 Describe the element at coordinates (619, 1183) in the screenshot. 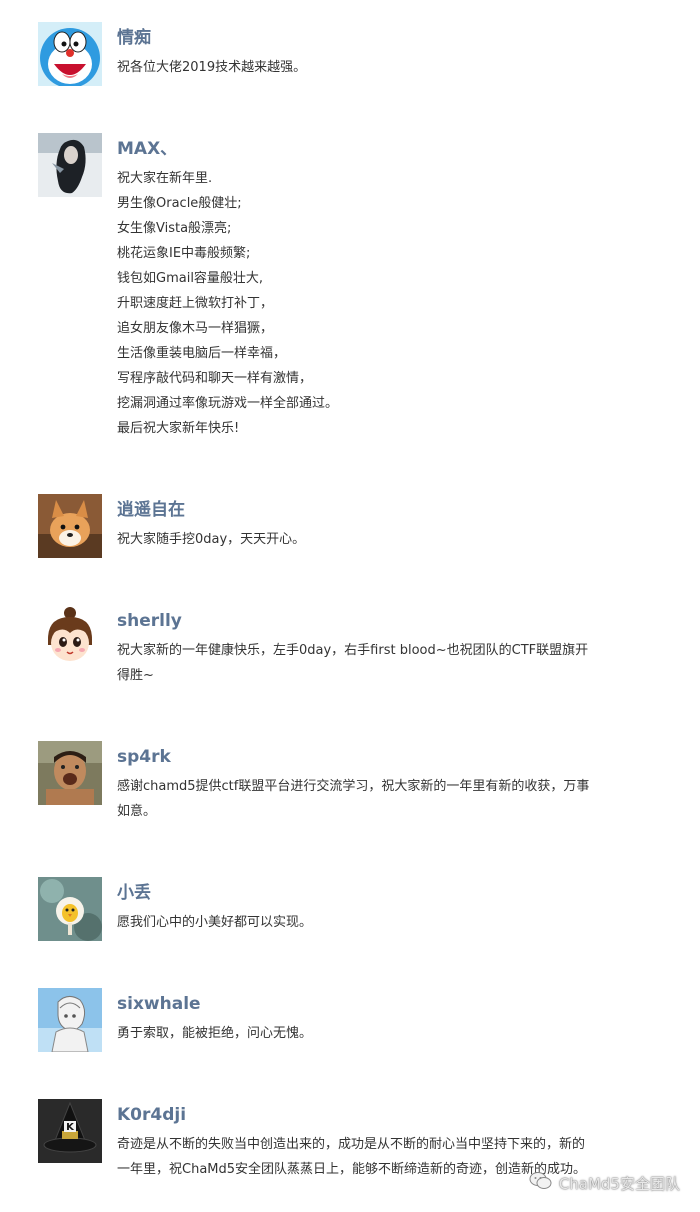

I see `watermark-text: ChaMd5安全团队` at that location.